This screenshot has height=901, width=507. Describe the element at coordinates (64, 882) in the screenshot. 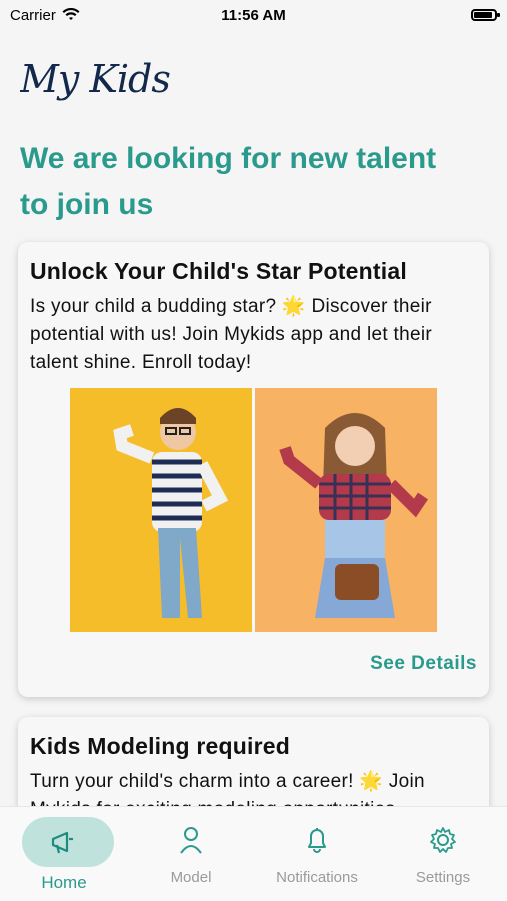

I see `tab-label: Home` at that location.